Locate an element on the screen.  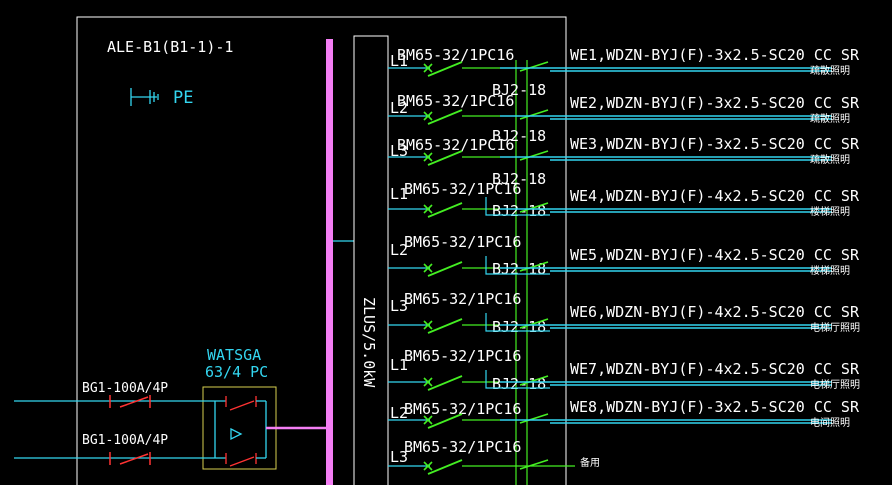
ats-contacts is located at coordinates (265, 431).